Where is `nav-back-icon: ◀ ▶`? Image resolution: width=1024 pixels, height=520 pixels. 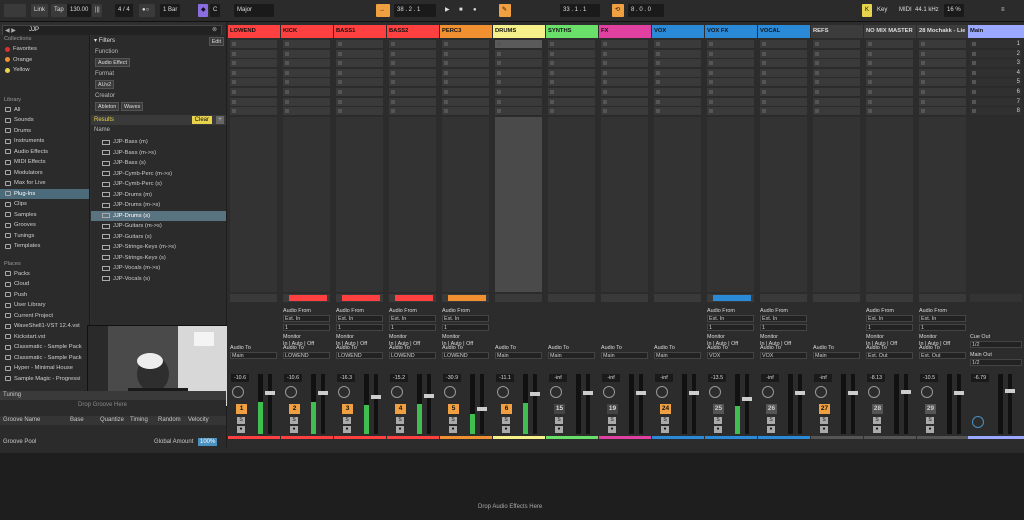
nav-back-icon: ◀ ▶ is located at coordinates (10, 30).